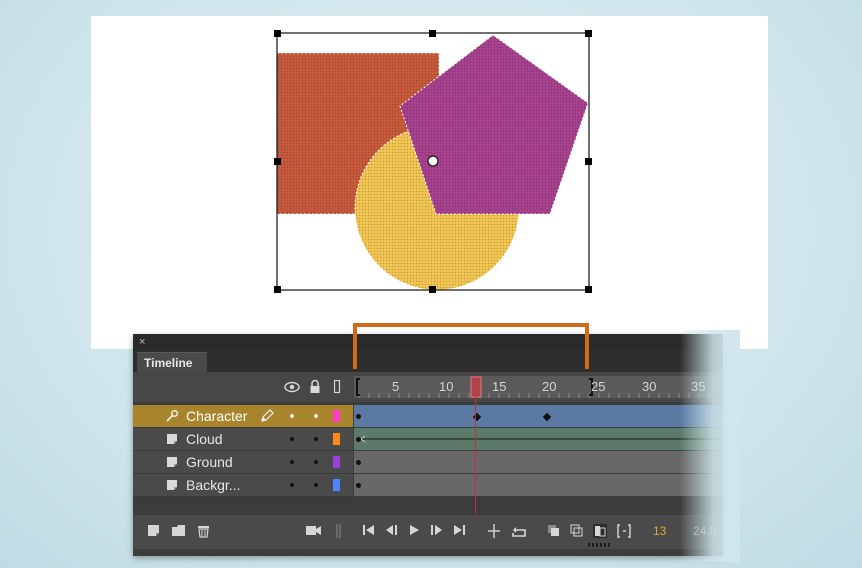 This screenshot has width=862, height=568. I want to click on frames-cloud, so click(538, 439).